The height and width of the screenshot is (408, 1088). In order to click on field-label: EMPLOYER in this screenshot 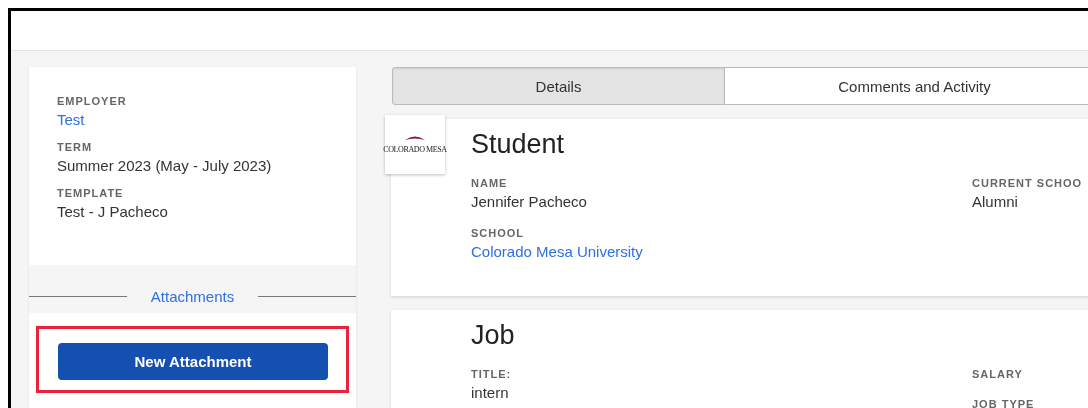, I will do `click(92, 101)`.